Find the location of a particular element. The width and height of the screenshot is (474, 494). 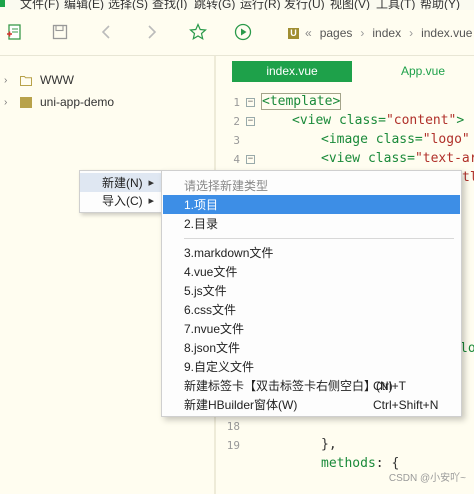

tree-item-label: uni-app-demo is located at coordinates (77, 102).